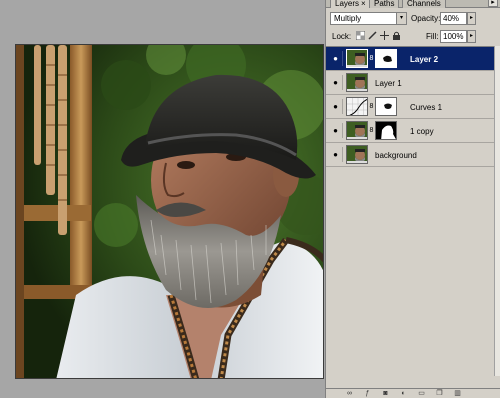  Describe the element at coordinates (453, 18) in the screenshot. I see `opacity-input: 40%` at that location.